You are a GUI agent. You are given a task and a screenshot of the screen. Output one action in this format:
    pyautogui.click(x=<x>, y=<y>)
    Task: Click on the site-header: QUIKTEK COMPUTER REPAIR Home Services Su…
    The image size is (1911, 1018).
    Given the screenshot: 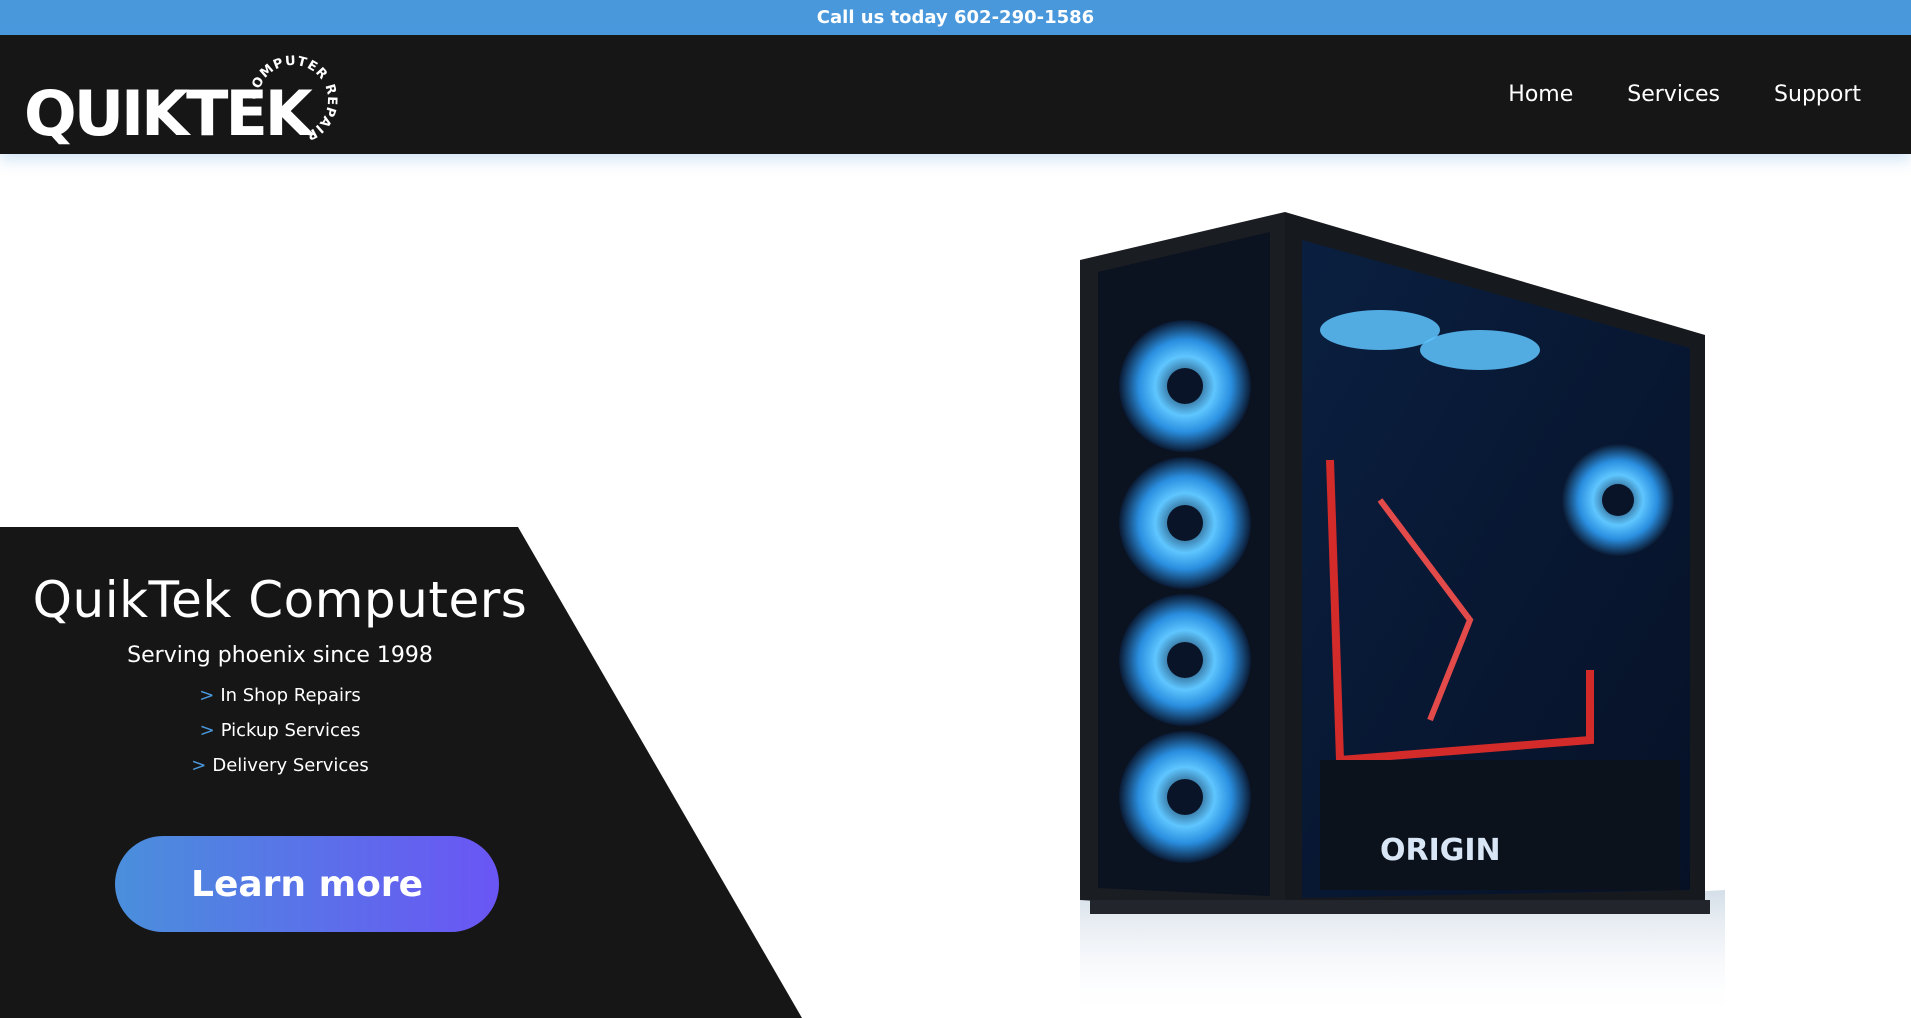 What is the action you would take?
    pyautogui.click(x=955, y=94)
    